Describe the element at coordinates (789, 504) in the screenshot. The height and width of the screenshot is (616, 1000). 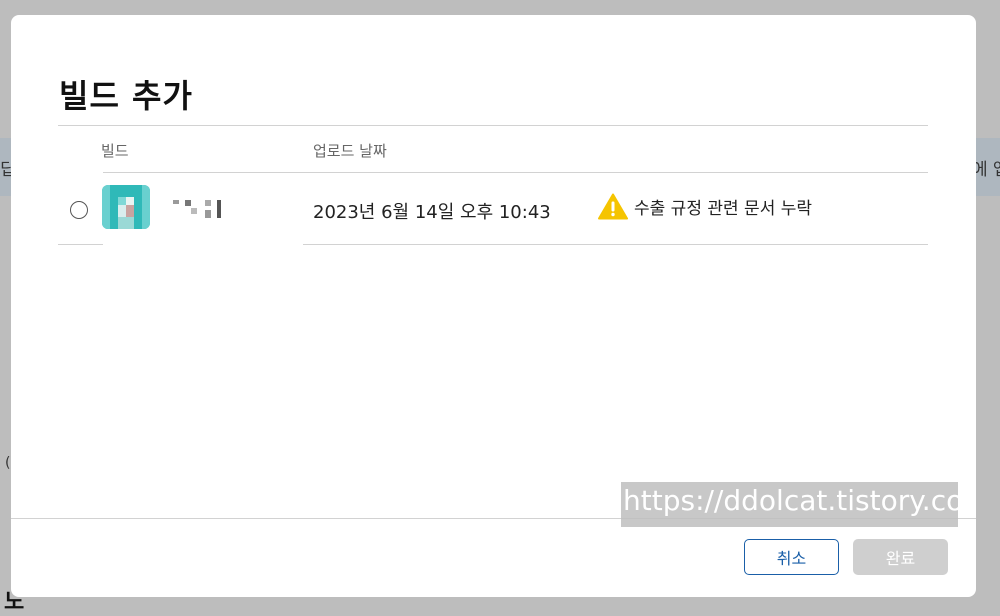
I see `watermark-text: https://ddolcat.tistory.com` at that location.